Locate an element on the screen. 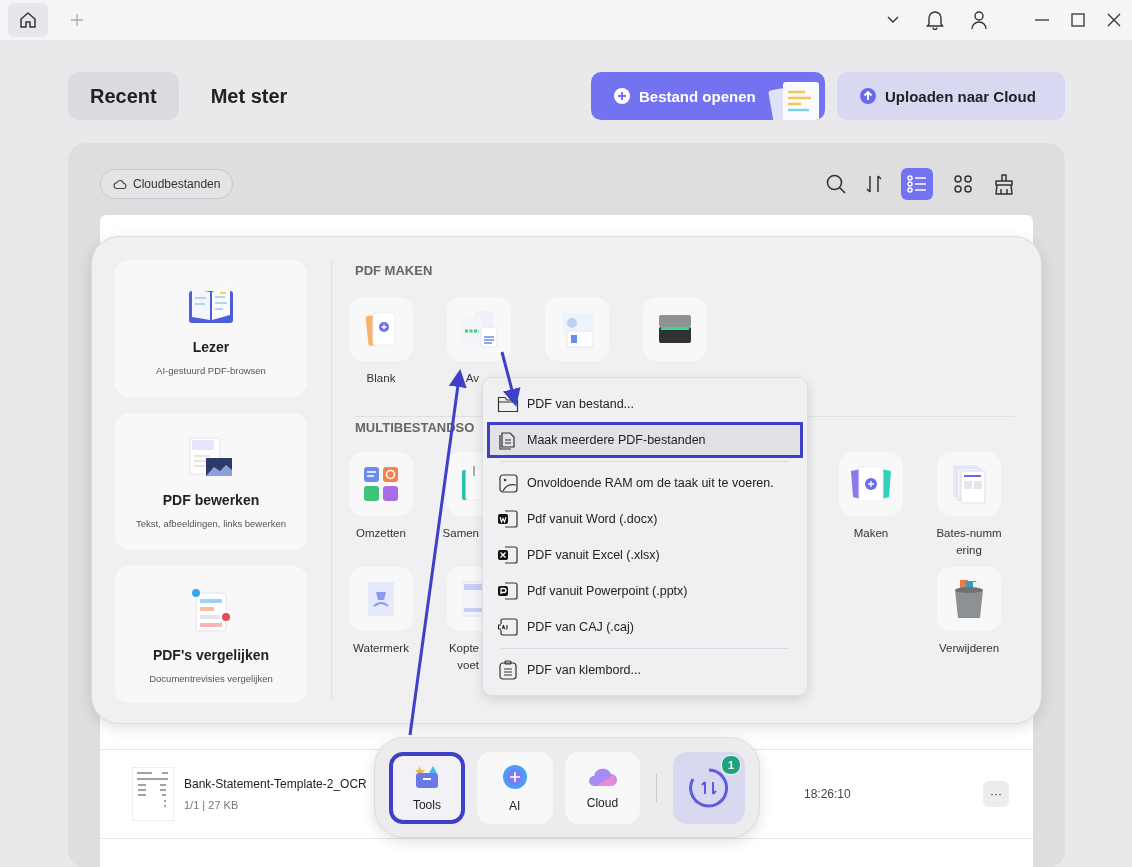 Image resolution: width=1132 pixels, height=867 pixels. menu-item: Onvoldoende RAM om de taak uit te voeren. is located at coordinates (645, 483).